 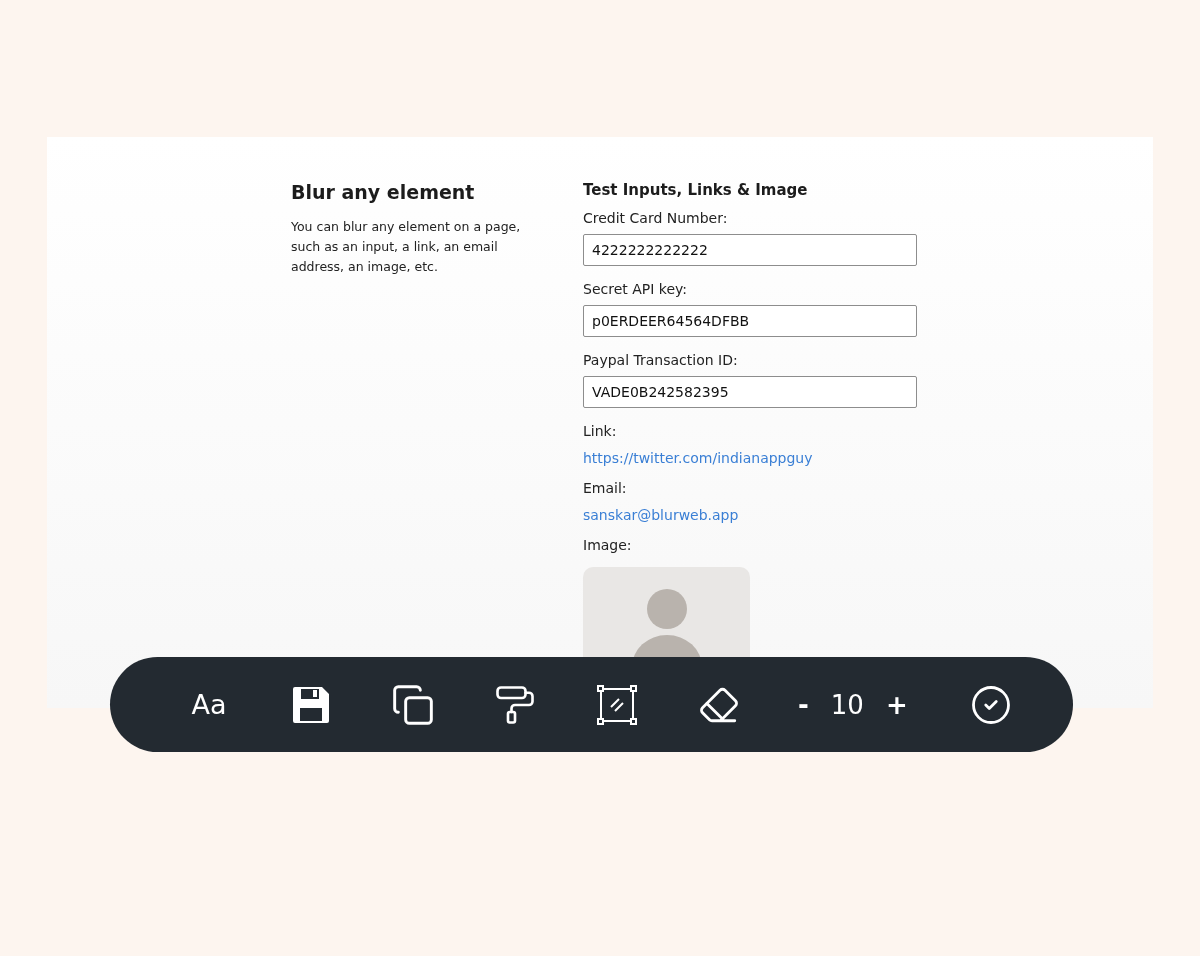 I want to click on image-label: Image:, so click(x=608, y=545).